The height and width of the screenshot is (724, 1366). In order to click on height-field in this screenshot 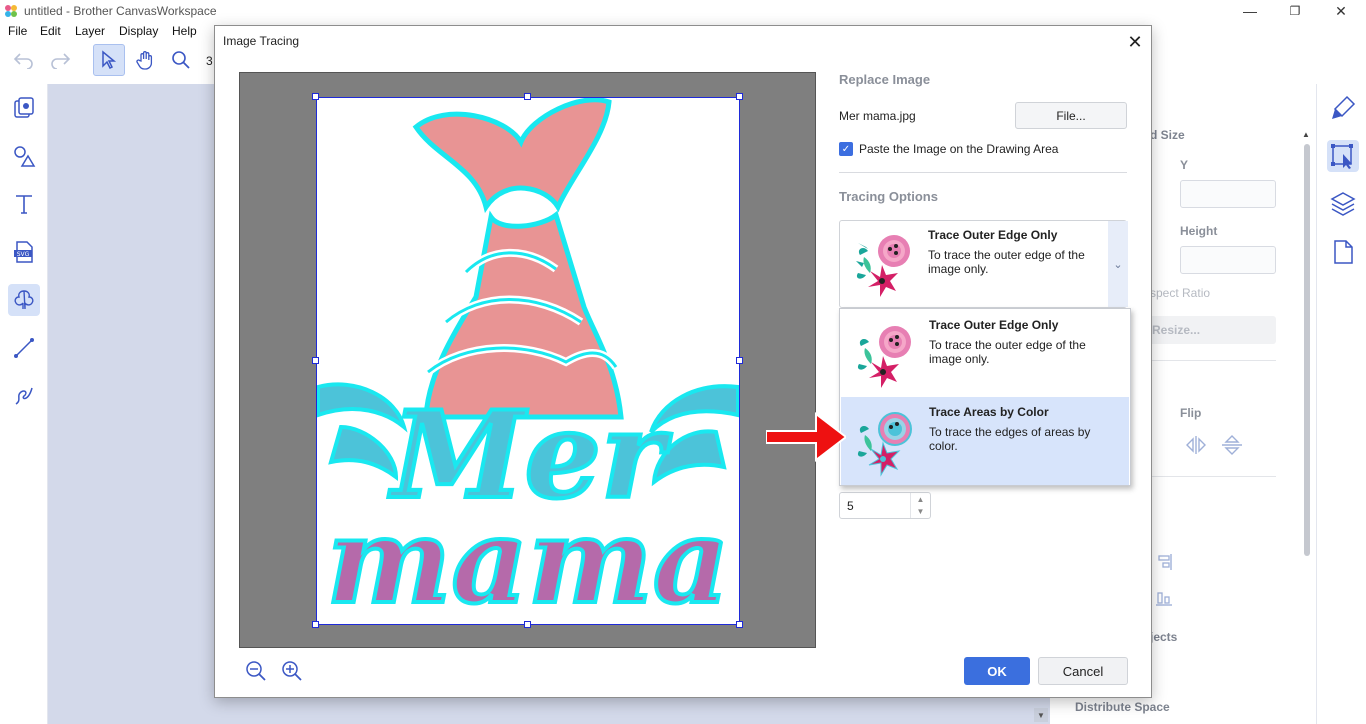, I will do `click(1228, 260)`.